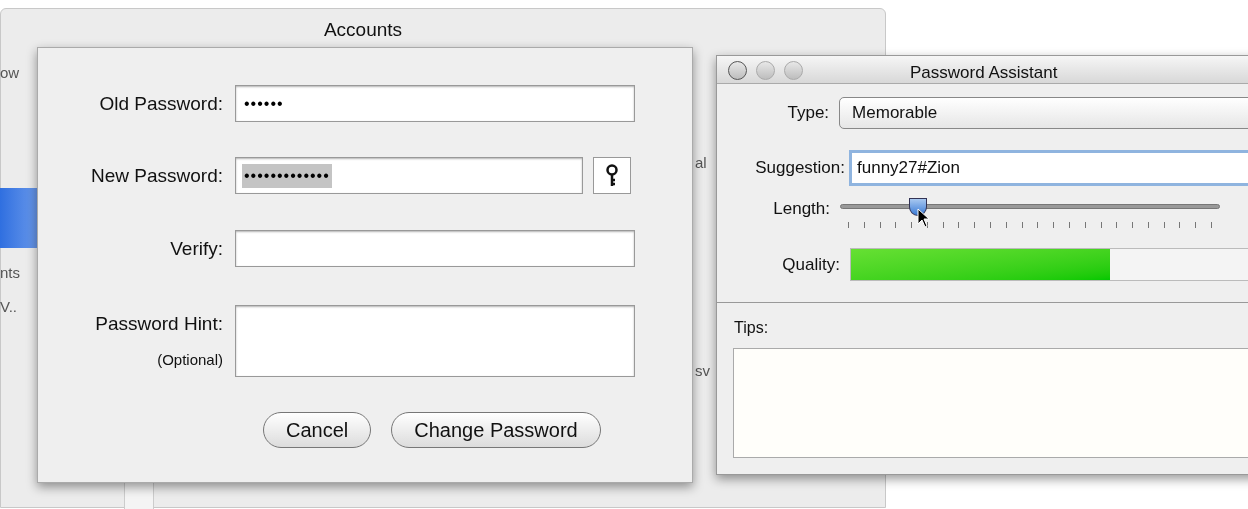  Describe the element at coordinates (190, 359) in the screenshot. I see `field-sublabel: (Optional)` at that location.